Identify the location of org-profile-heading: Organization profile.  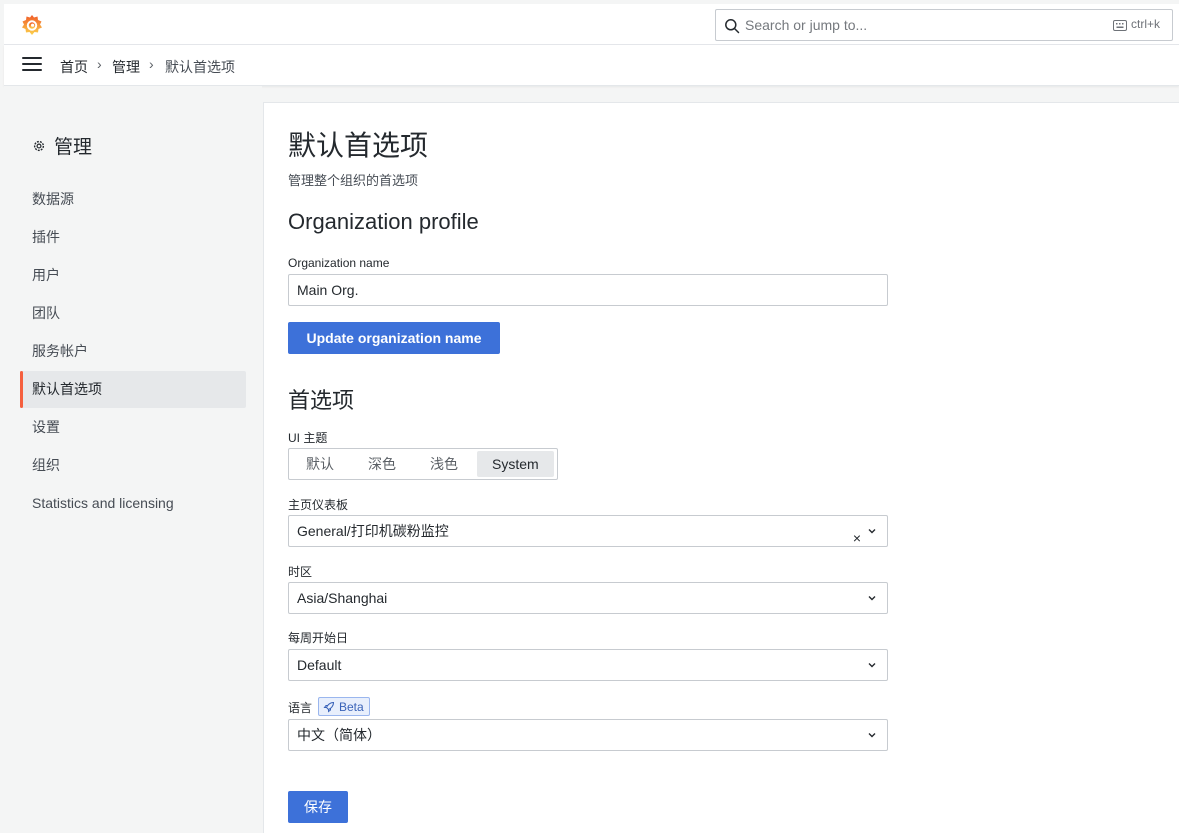
(383, 221).